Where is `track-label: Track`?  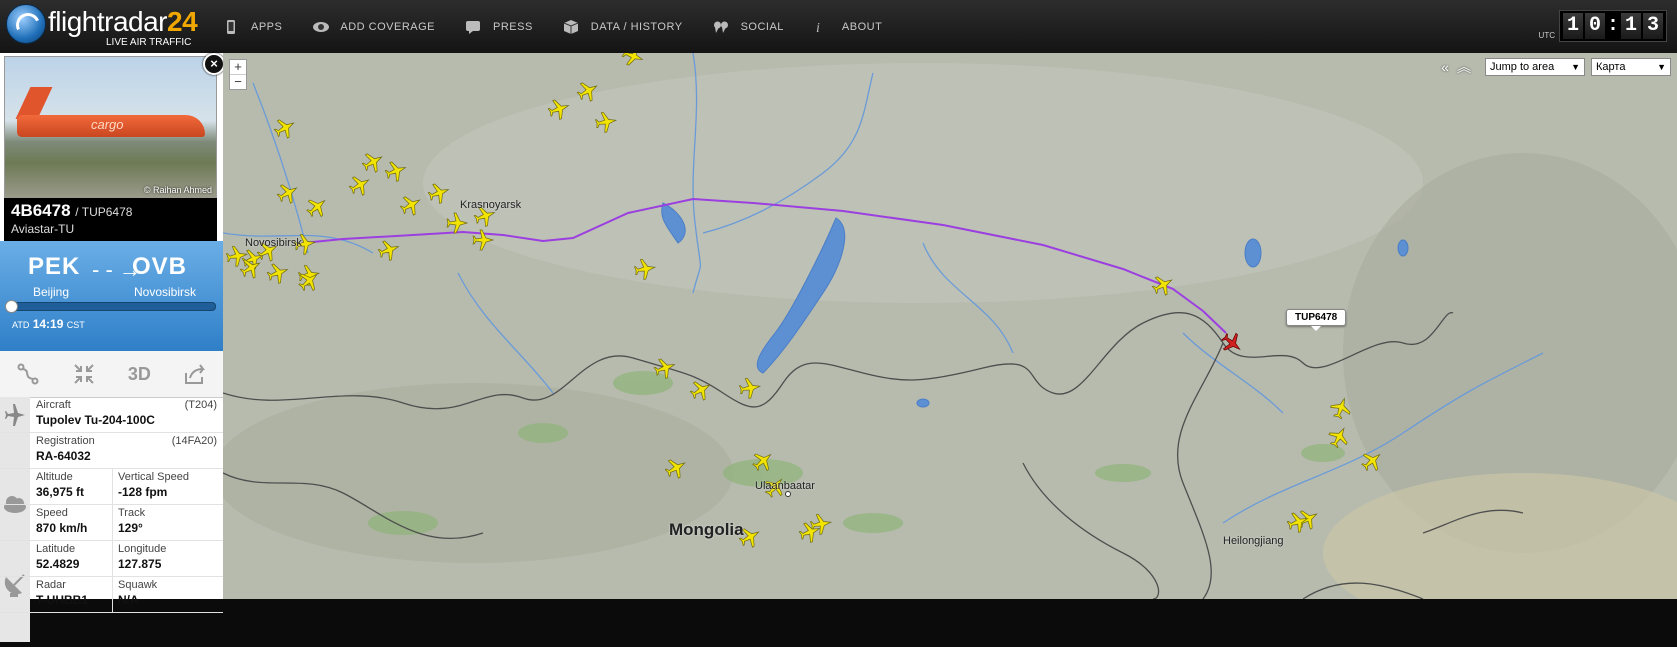
track-label: Track is located at coordinates (132, 513).